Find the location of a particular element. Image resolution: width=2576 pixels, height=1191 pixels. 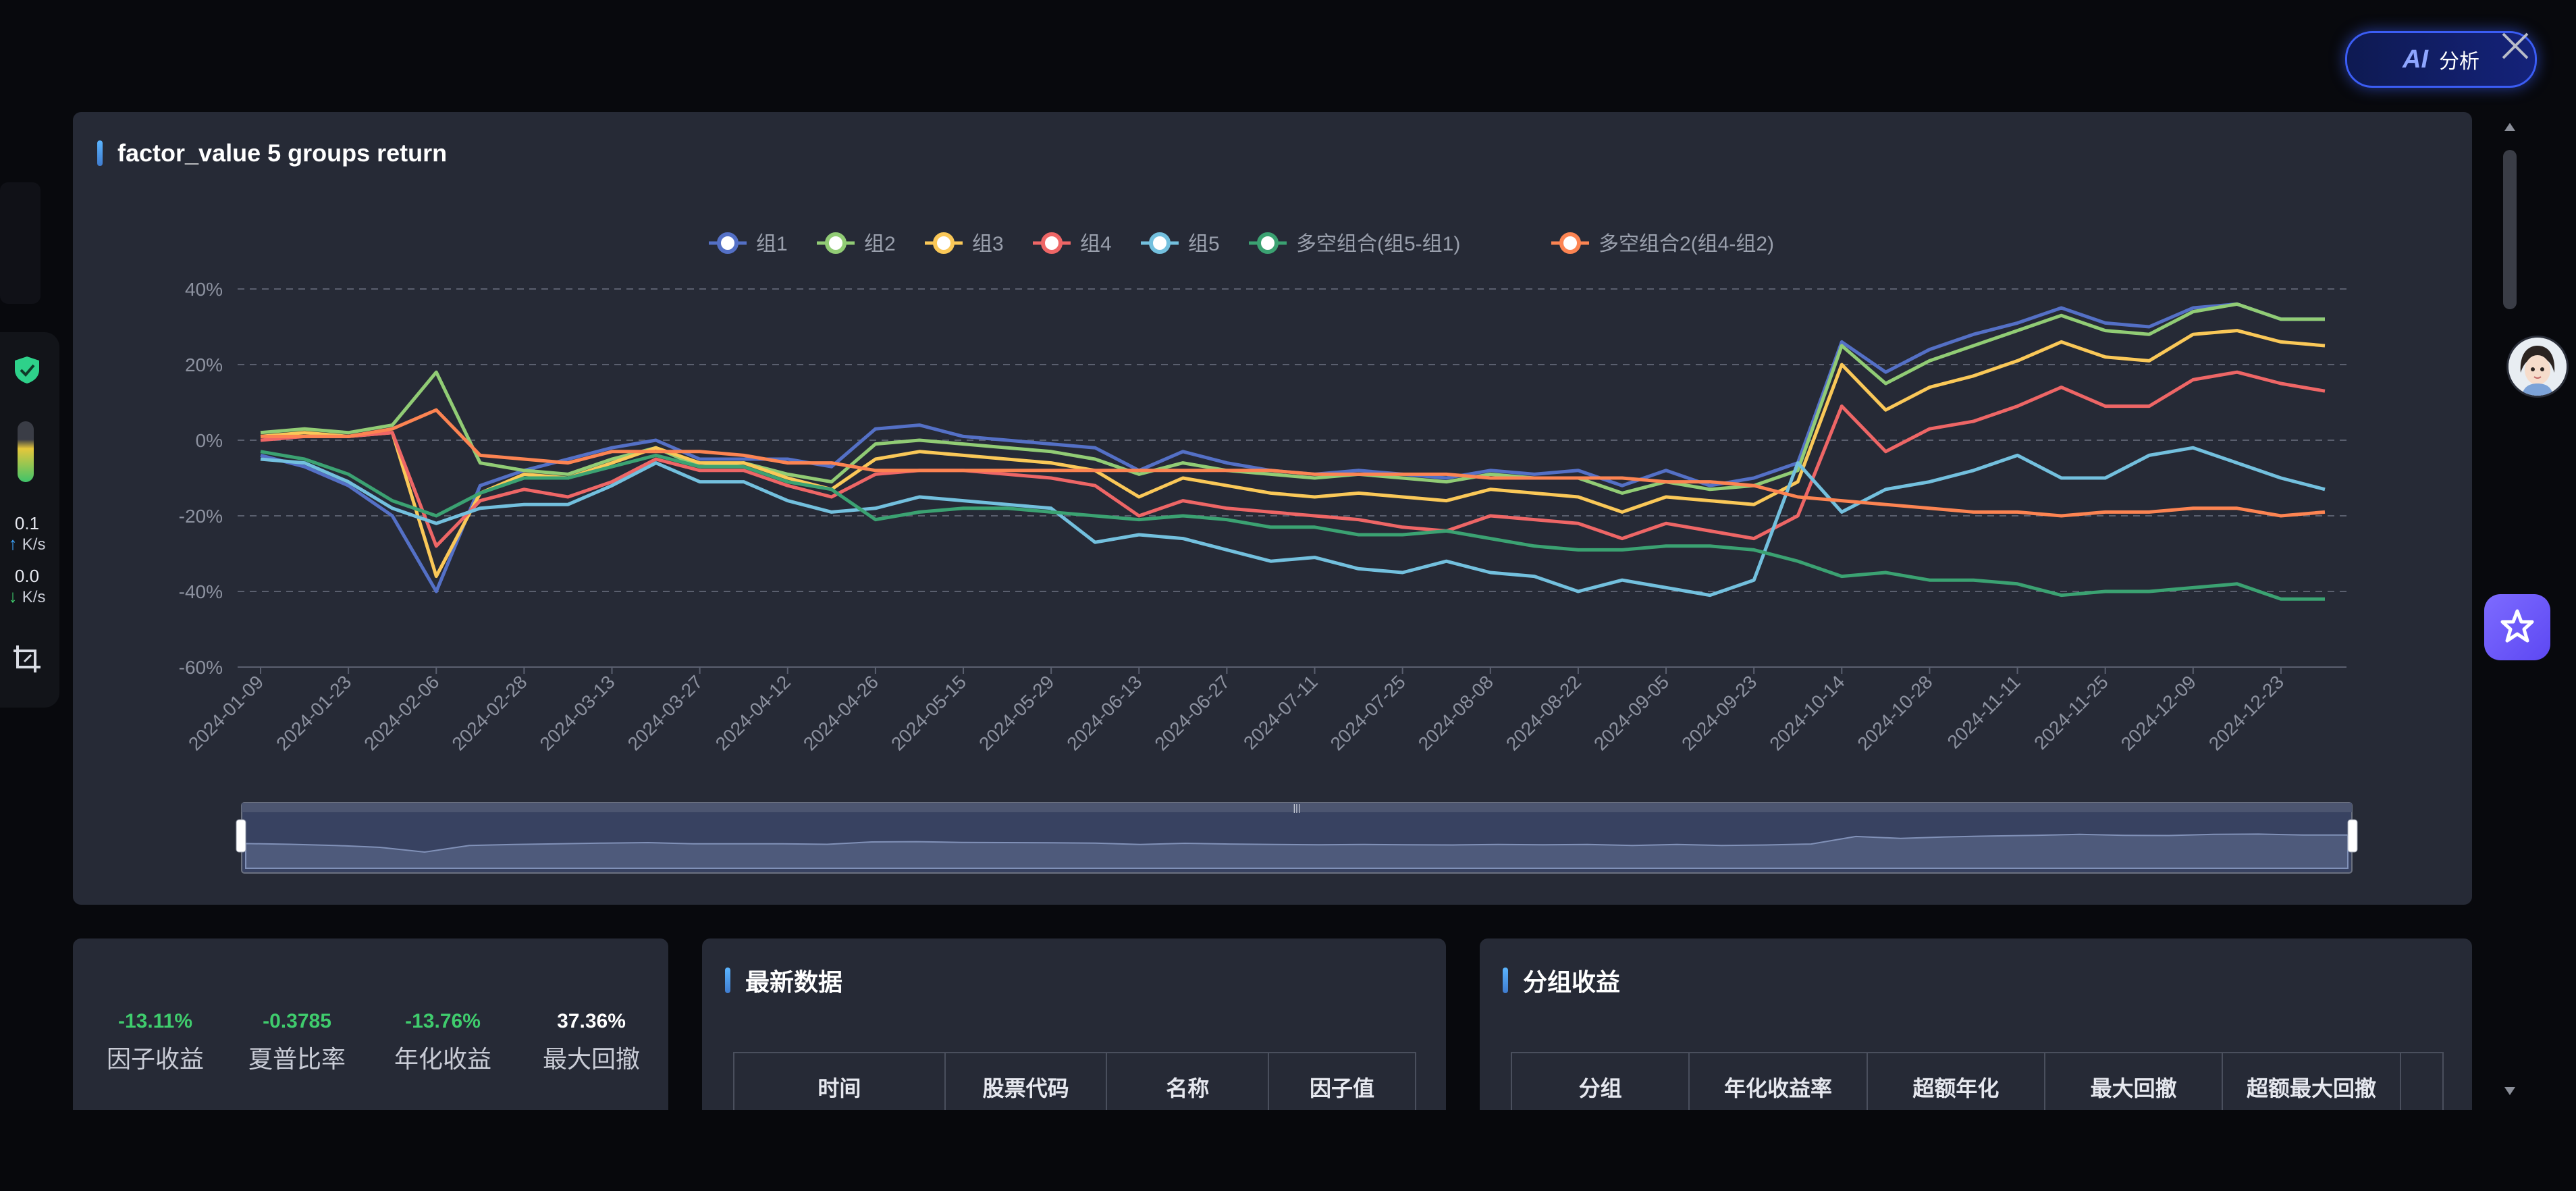

legend-item-6: 多空组合(组5-组1) is located at coordinates (1354, 243).